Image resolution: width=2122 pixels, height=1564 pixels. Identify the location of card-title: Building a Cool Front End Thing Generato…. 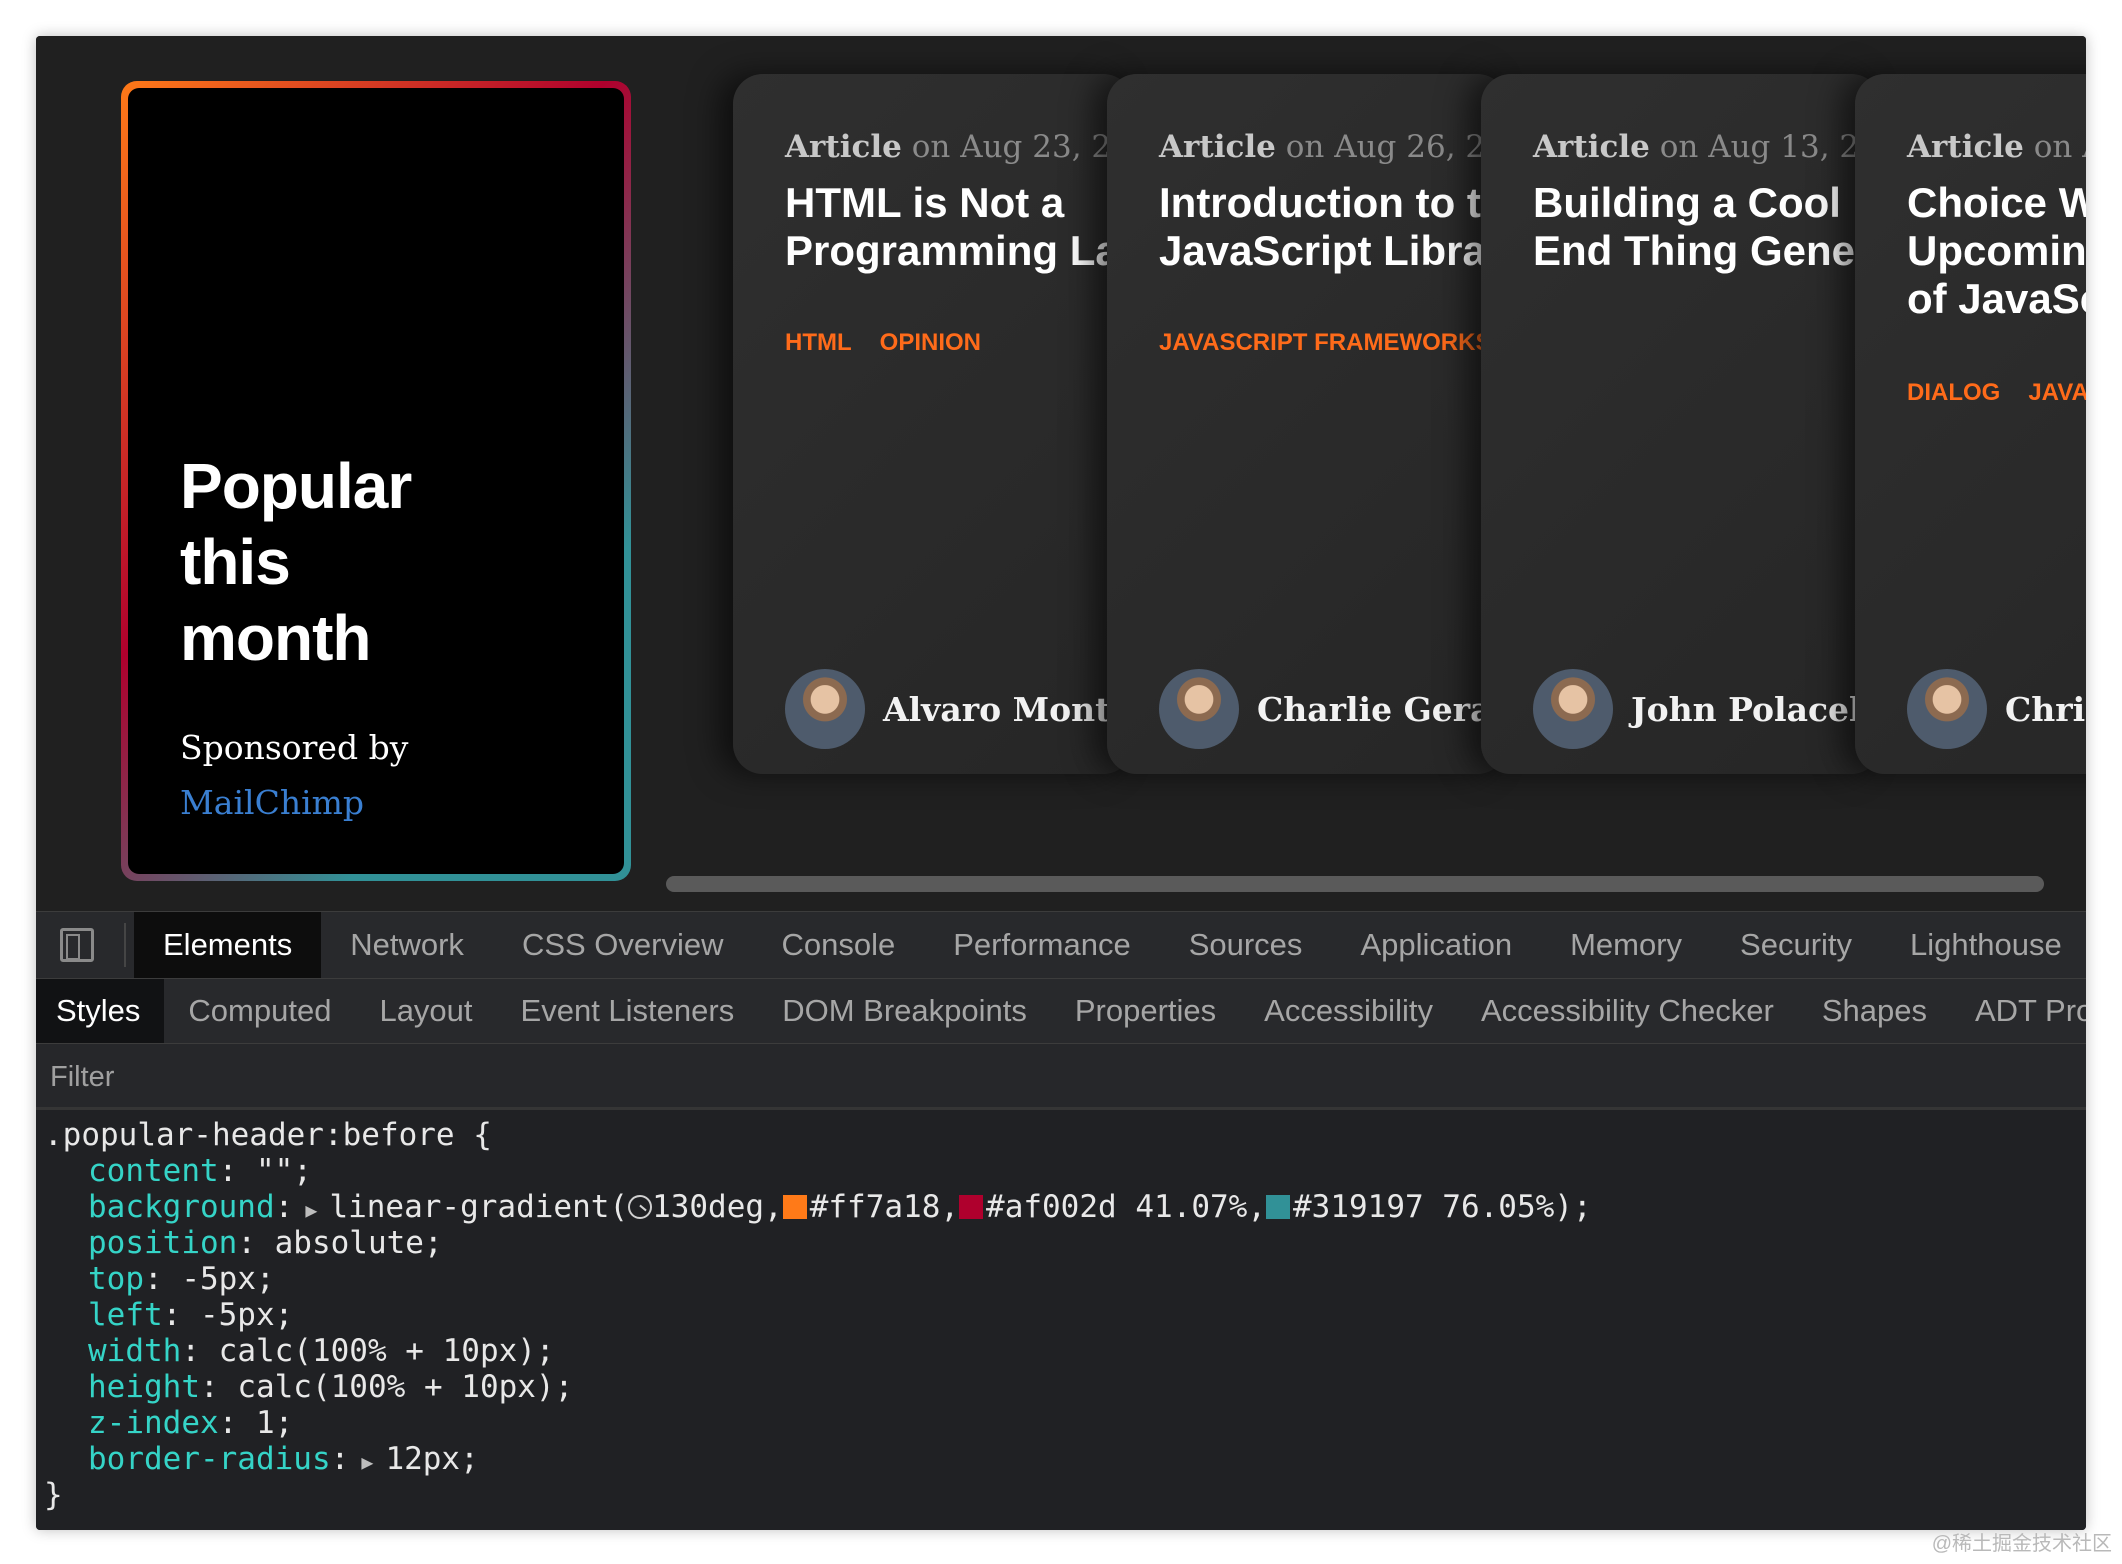
(1707, 227).